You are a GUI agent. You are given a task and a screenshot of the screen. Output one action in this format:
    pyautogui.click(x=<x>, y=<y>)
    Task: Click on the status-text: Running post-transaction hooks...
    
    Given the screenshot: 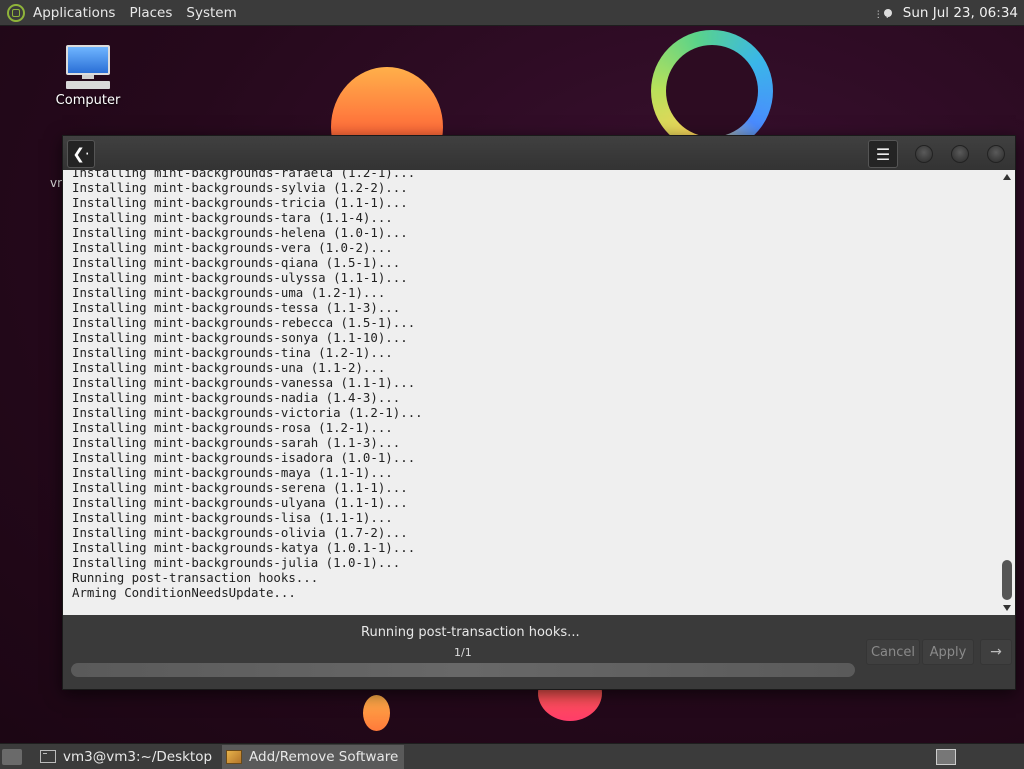 What is the action you would take?
    pyautogui.click(x=470, y=632)
    